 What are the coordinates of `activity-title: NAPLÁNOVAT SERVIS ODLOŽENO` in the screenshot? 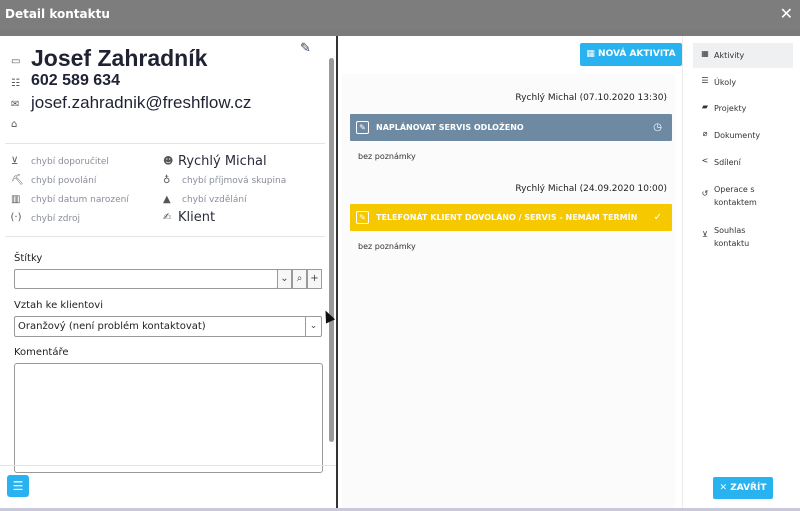 It's located at (450, 127).